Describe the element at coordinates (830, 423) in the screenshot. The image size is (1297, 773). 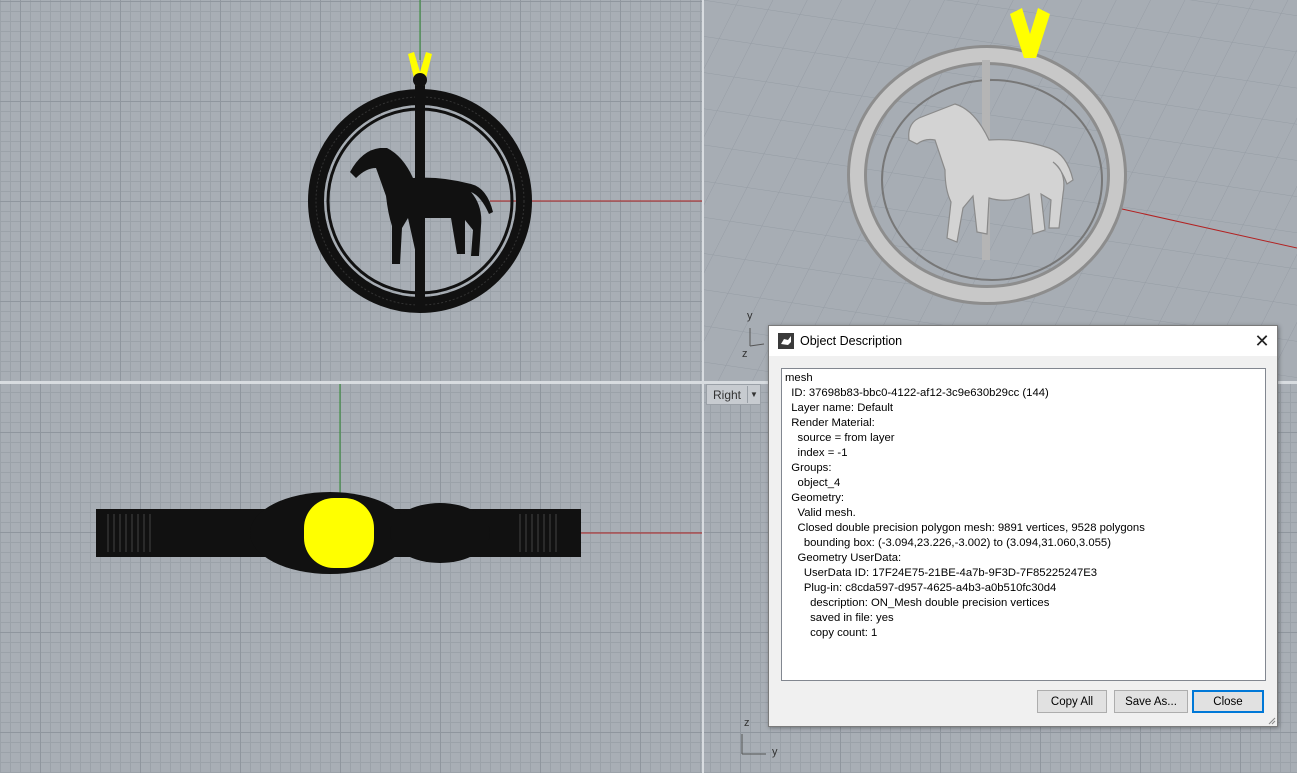
I see `description-line: Render Material:` at that location.